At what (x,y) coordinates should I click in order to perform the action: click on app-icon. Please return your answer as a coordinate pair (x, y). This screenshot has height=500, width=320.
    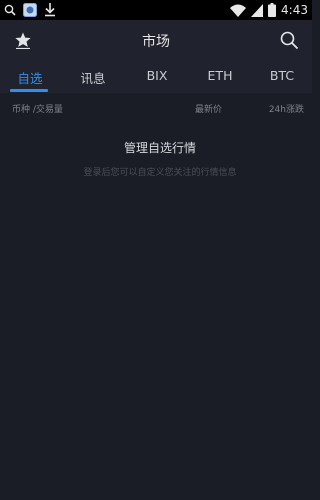
    Looking at the image, I should click on (30, 10).